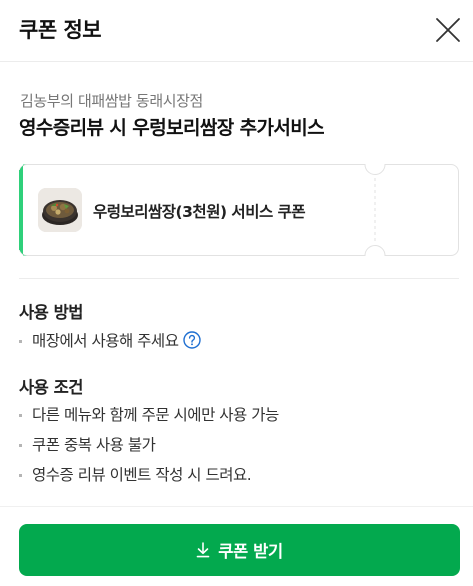  What do you see at coordinates (192, 340) in the screenshot?
I see `question-circle-icon` at bounding box center [192, 340].